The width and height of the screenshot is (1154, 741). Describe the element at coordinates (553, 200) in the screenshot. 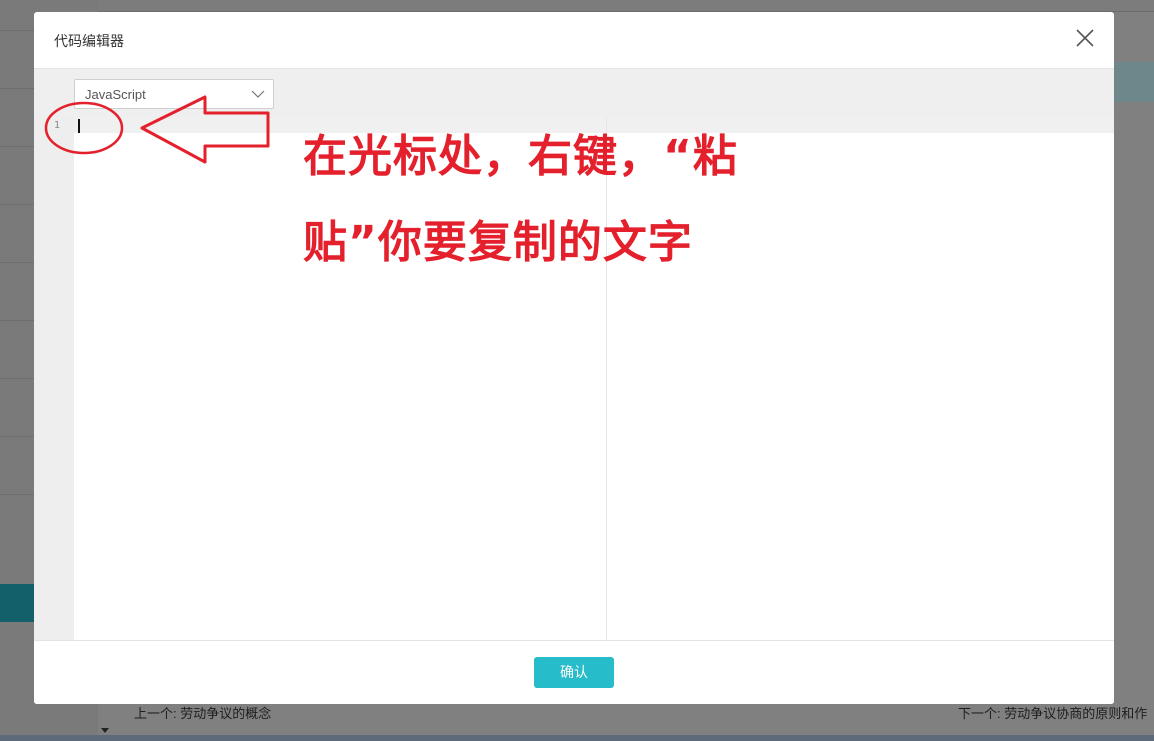

I see `annotation-instruction: 在光标处，右键，“粘 贴”你要复制的文字` at that location.